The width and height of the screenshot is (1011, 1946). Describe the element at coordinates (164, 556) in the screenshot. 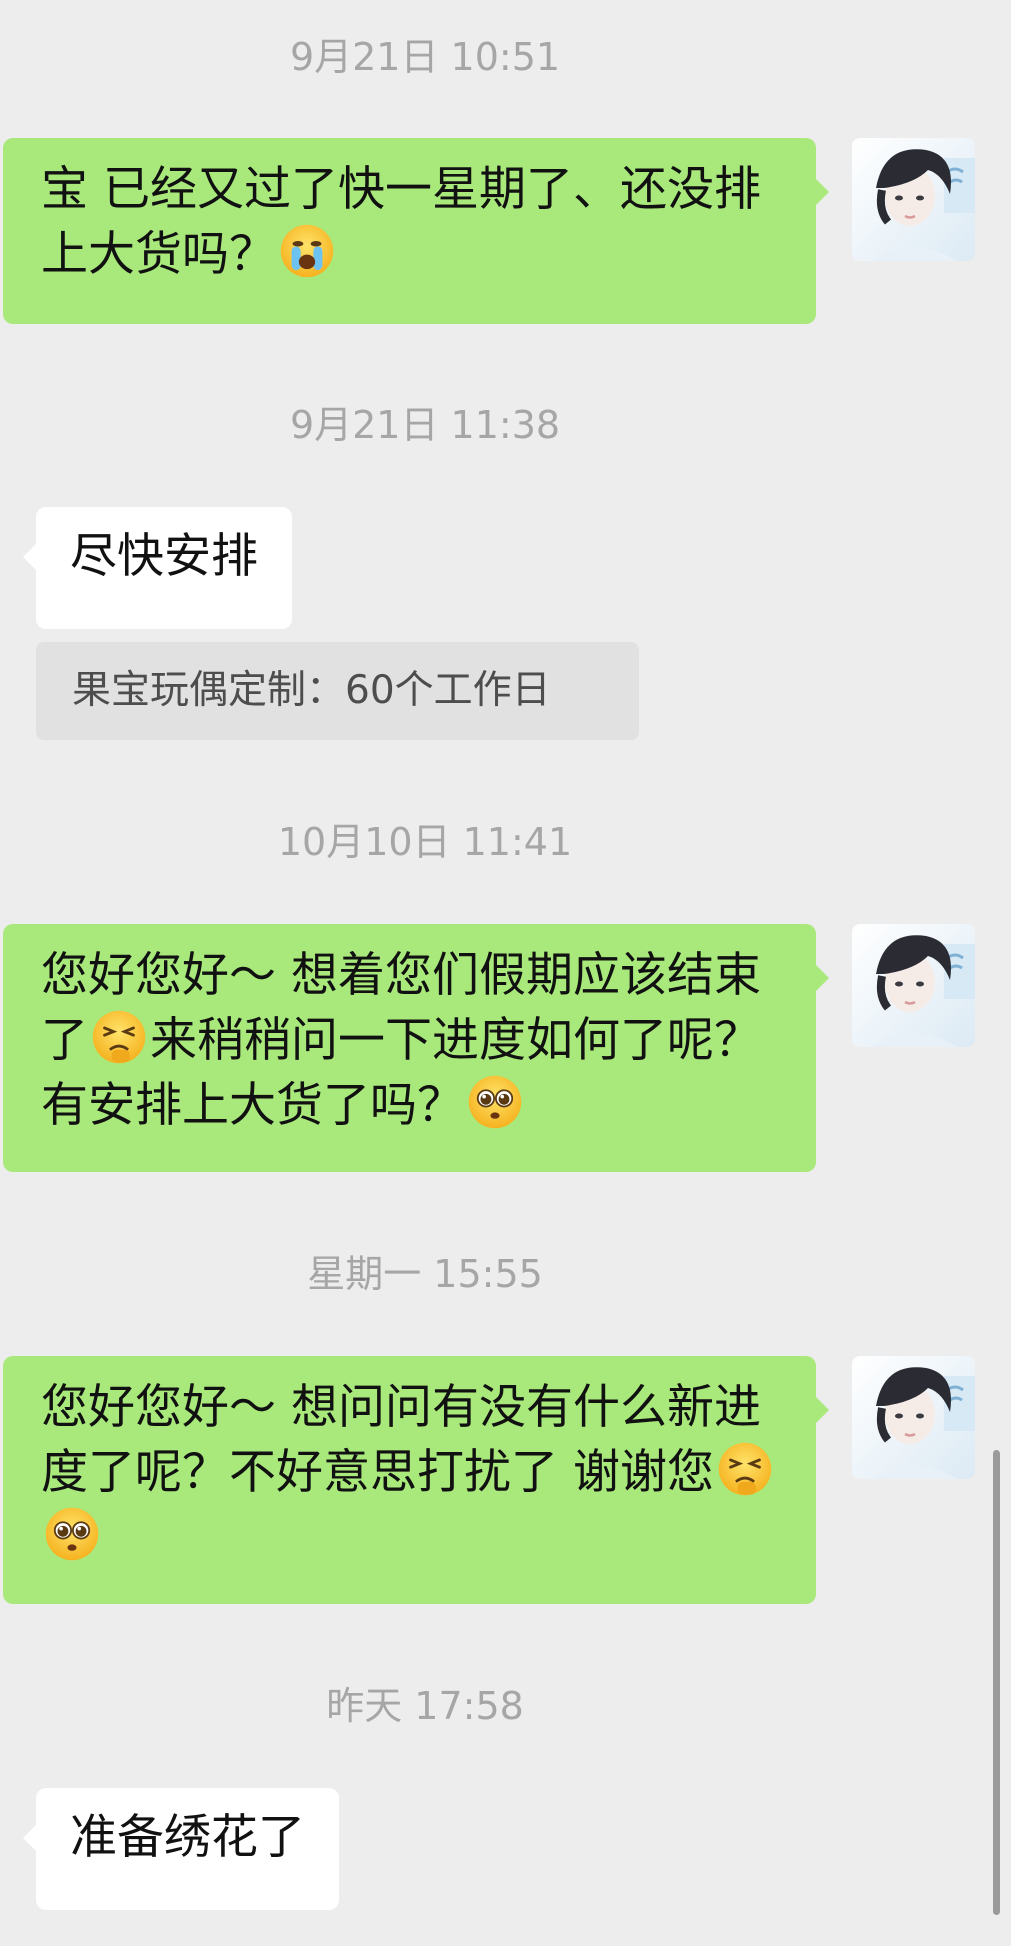

I see `message-text: 尽快安排` at that location.